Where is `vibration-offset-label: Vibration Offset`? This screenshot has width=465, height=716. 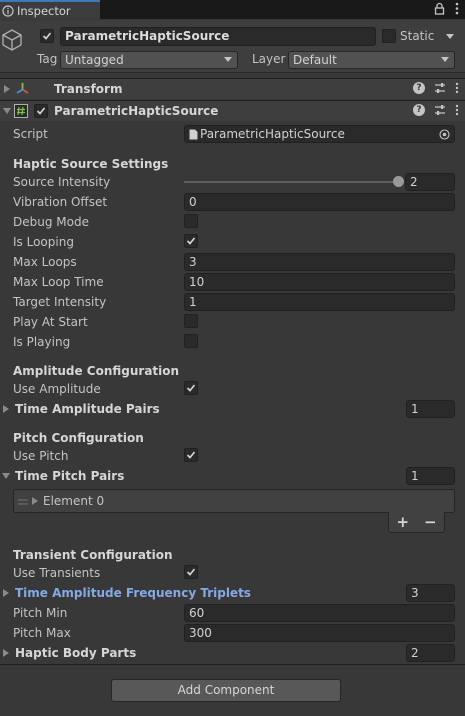 vibration-offset-label: Vibration Offset is located at coordinates (60, 202).